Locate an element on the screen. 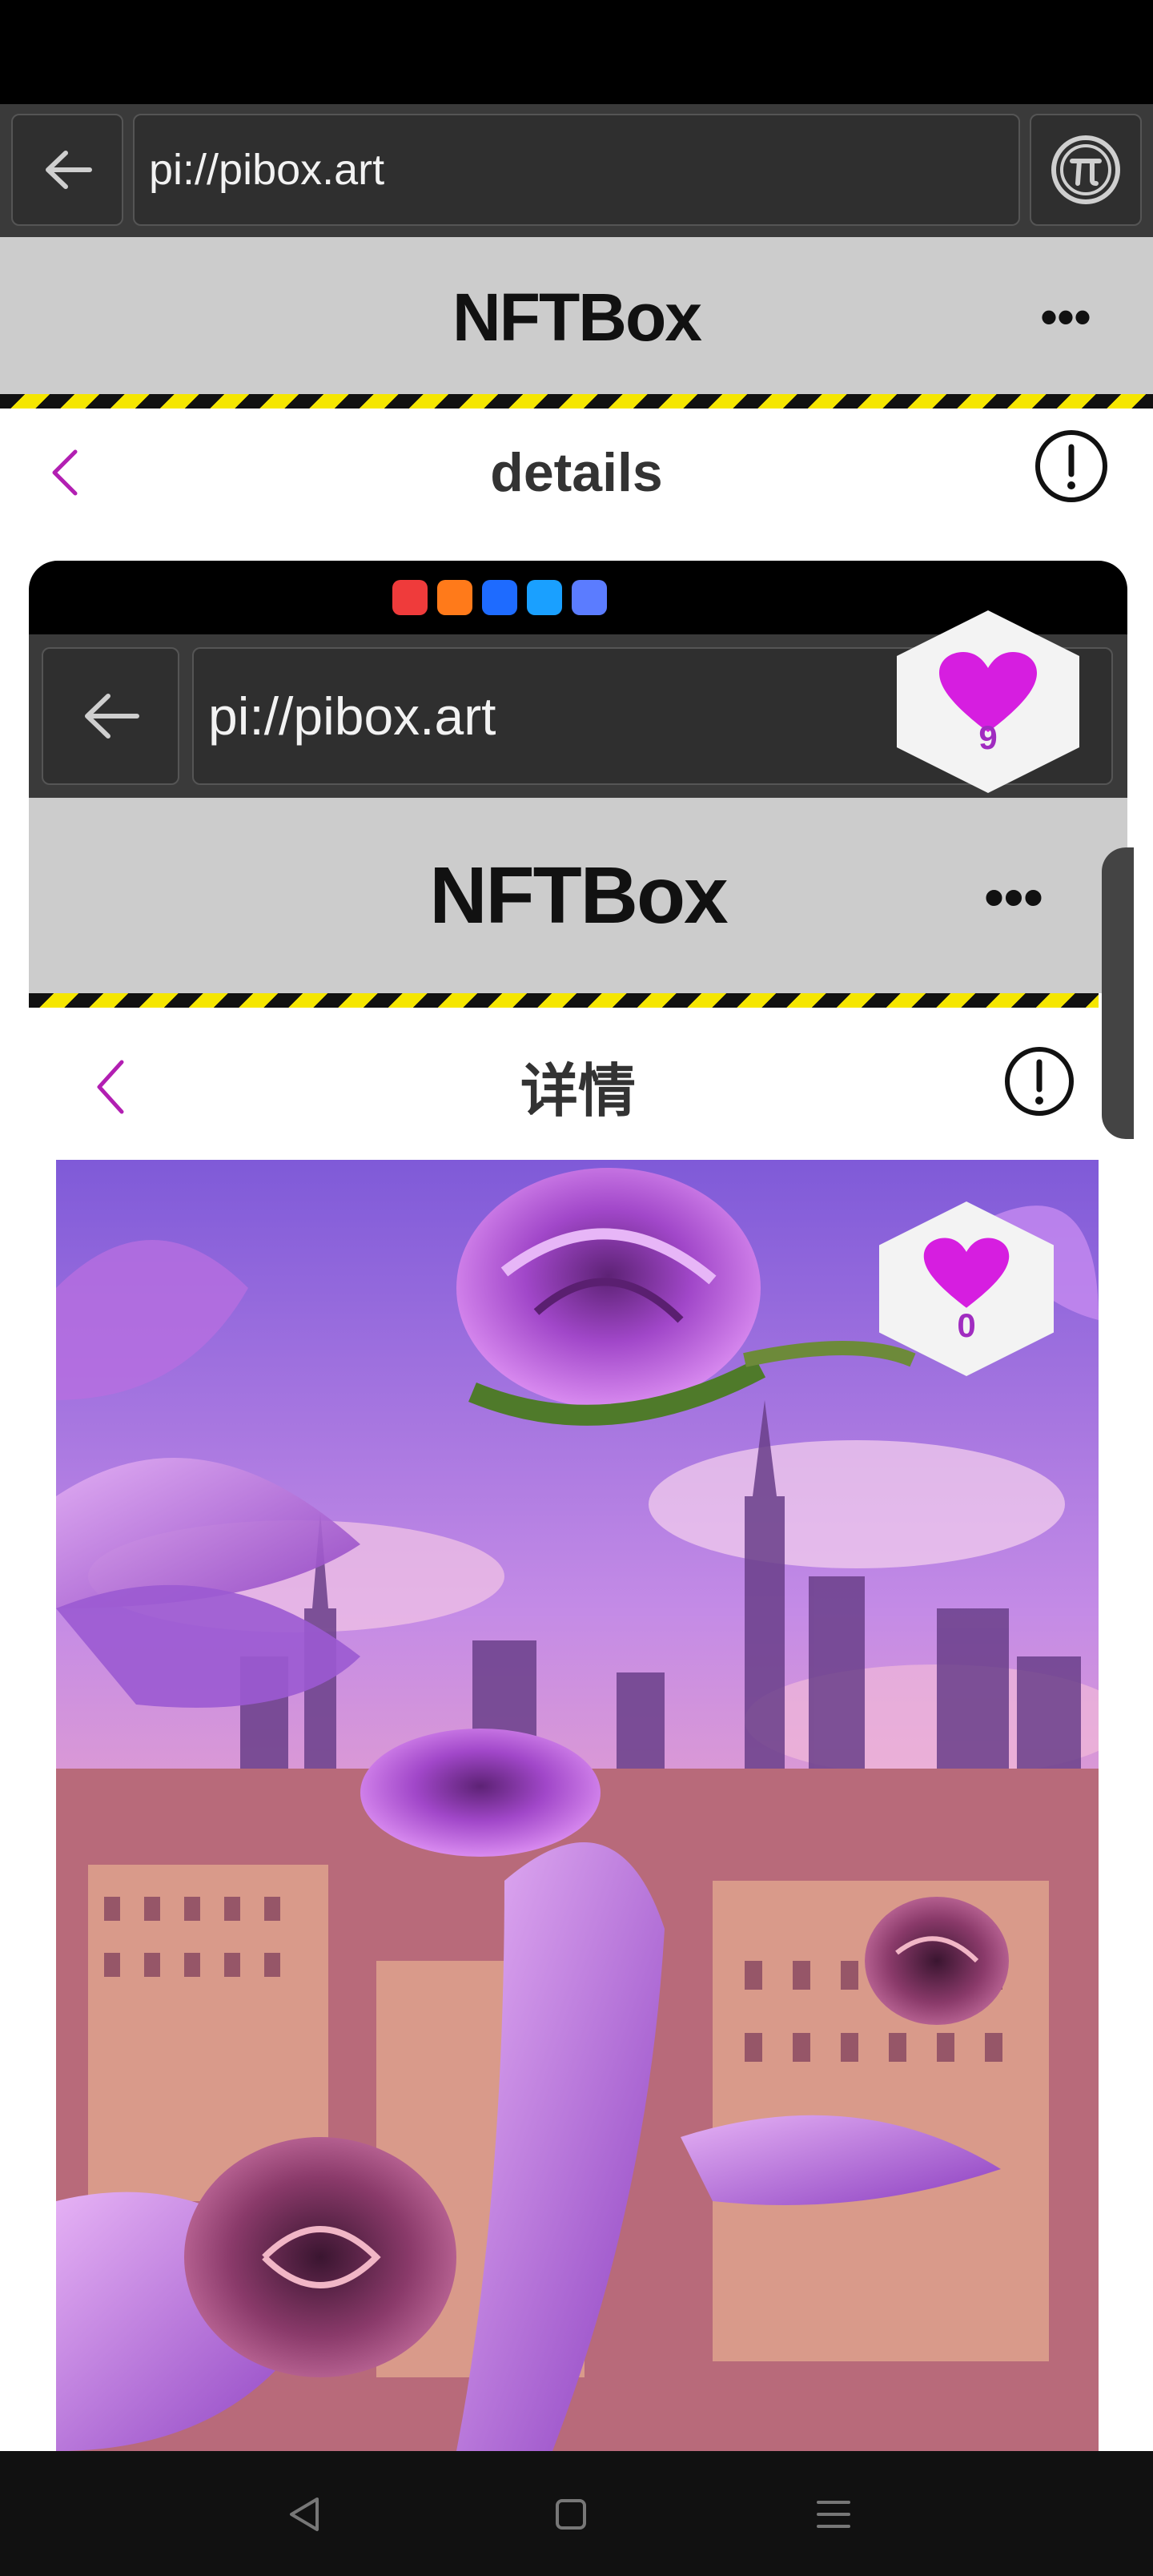 This screenshot has height=2576, width=1153. side-drawer-handle is located at coordinates (1118, 993).